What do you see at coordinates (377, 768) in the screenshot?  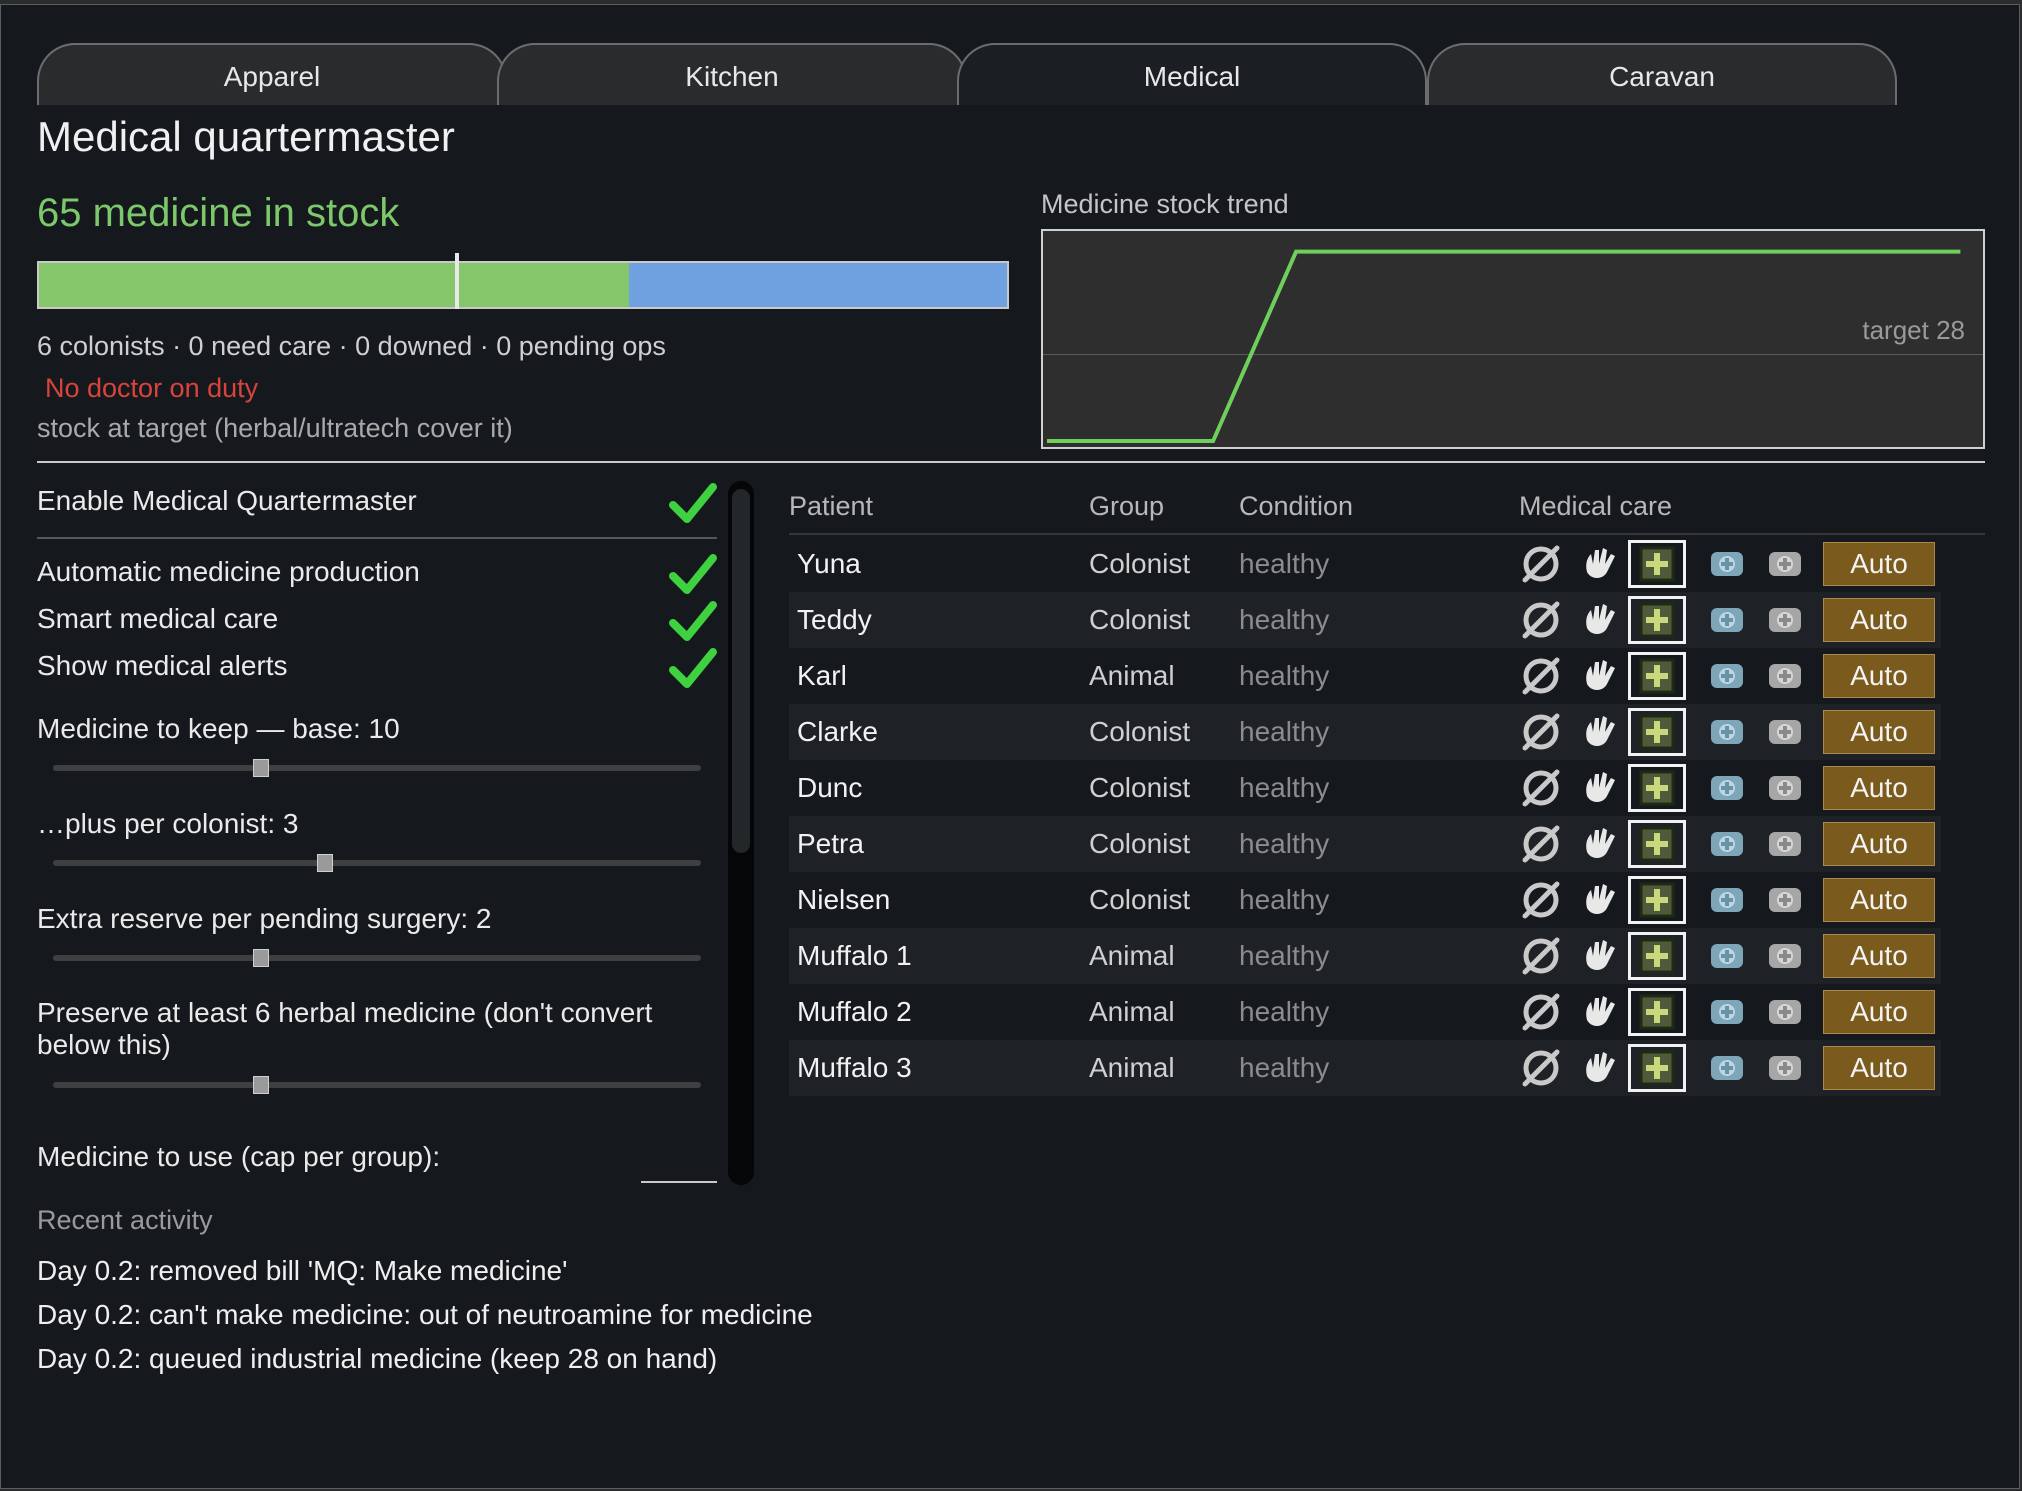 I see `base-keep-slider` at bounding box center [377, 768].